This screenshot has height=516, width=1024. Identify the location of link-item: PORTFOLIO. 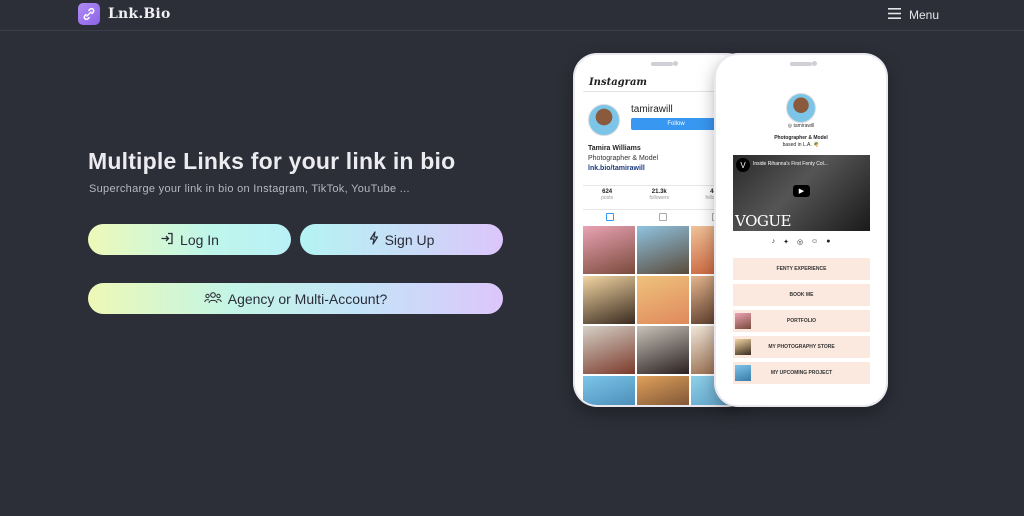
(801, 321).